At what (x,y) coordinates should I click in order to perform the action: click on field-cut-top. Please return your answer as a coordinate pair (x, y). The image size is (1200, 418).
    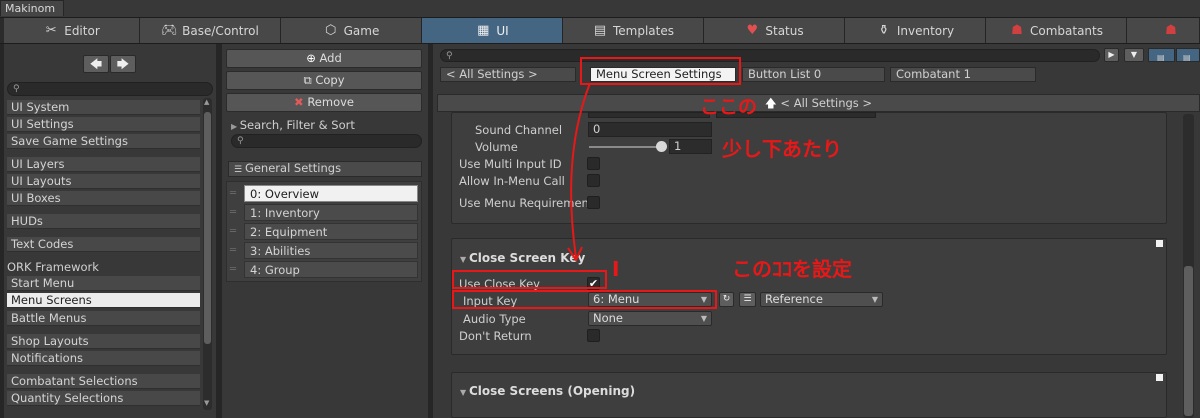
    Looking at the image, I should click on (649, 115).